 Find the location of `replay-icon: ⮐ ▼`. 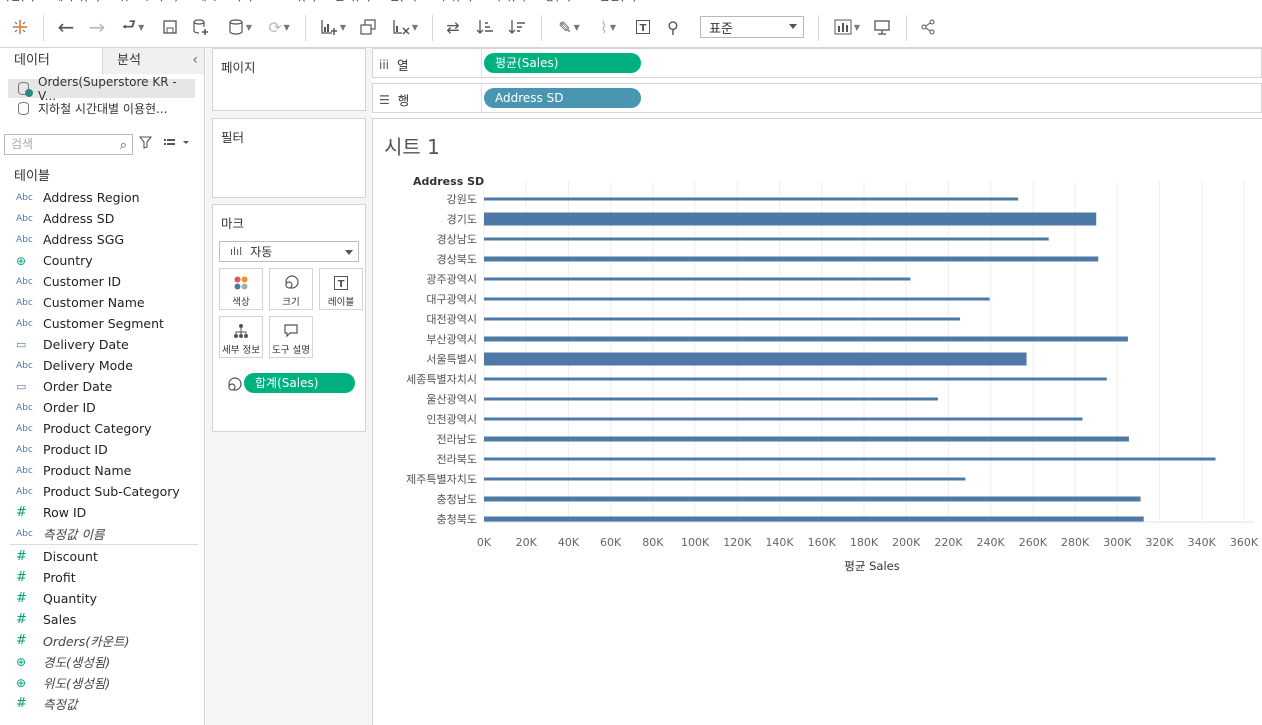

replay-icon: ⮐ ▼ is located at coordinates (133, 27).